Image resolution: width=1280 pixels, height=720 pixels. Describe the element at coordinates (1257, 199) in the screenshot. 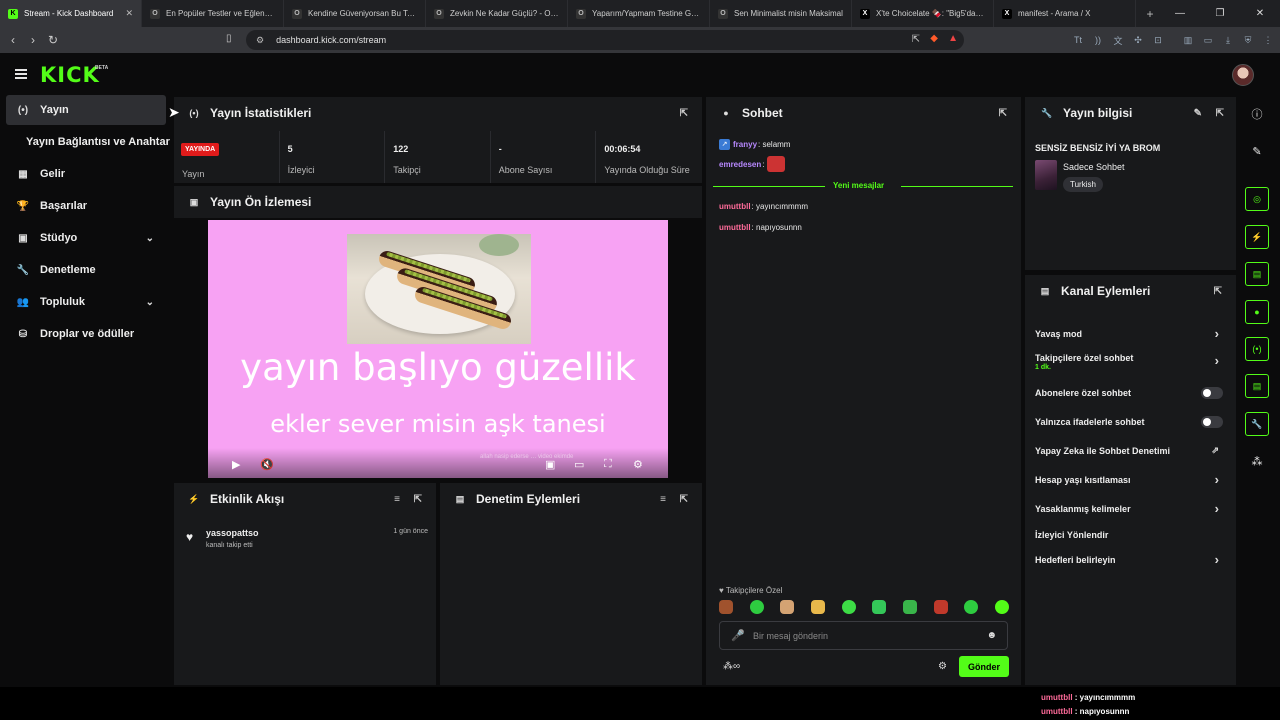

I see `stats-widget-icon: ◎` at that location.